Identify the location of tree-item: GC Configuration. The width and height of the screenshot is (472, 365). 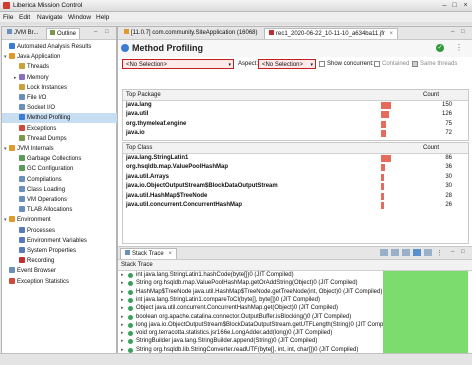
(65, 169).